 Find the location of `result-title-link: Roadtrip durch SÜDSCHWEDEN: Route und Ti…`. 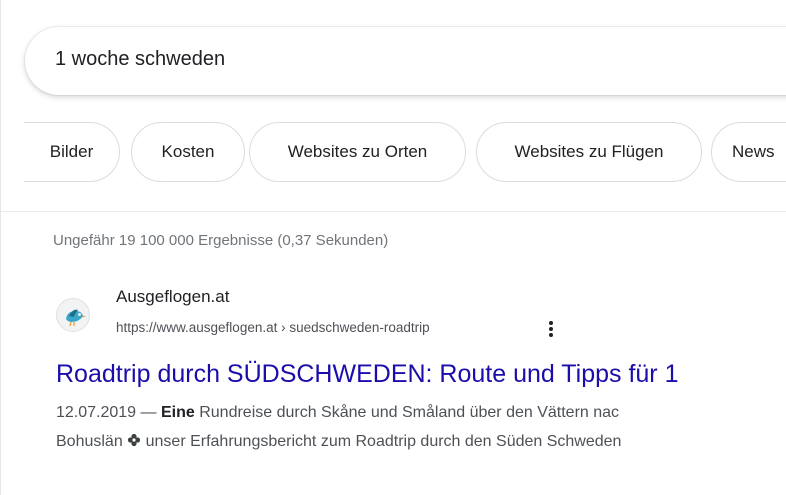

result-title-link: Roadtrip durch SÜDSCHWEDEN: Route und Ti… is located at coordinates (367, 374).